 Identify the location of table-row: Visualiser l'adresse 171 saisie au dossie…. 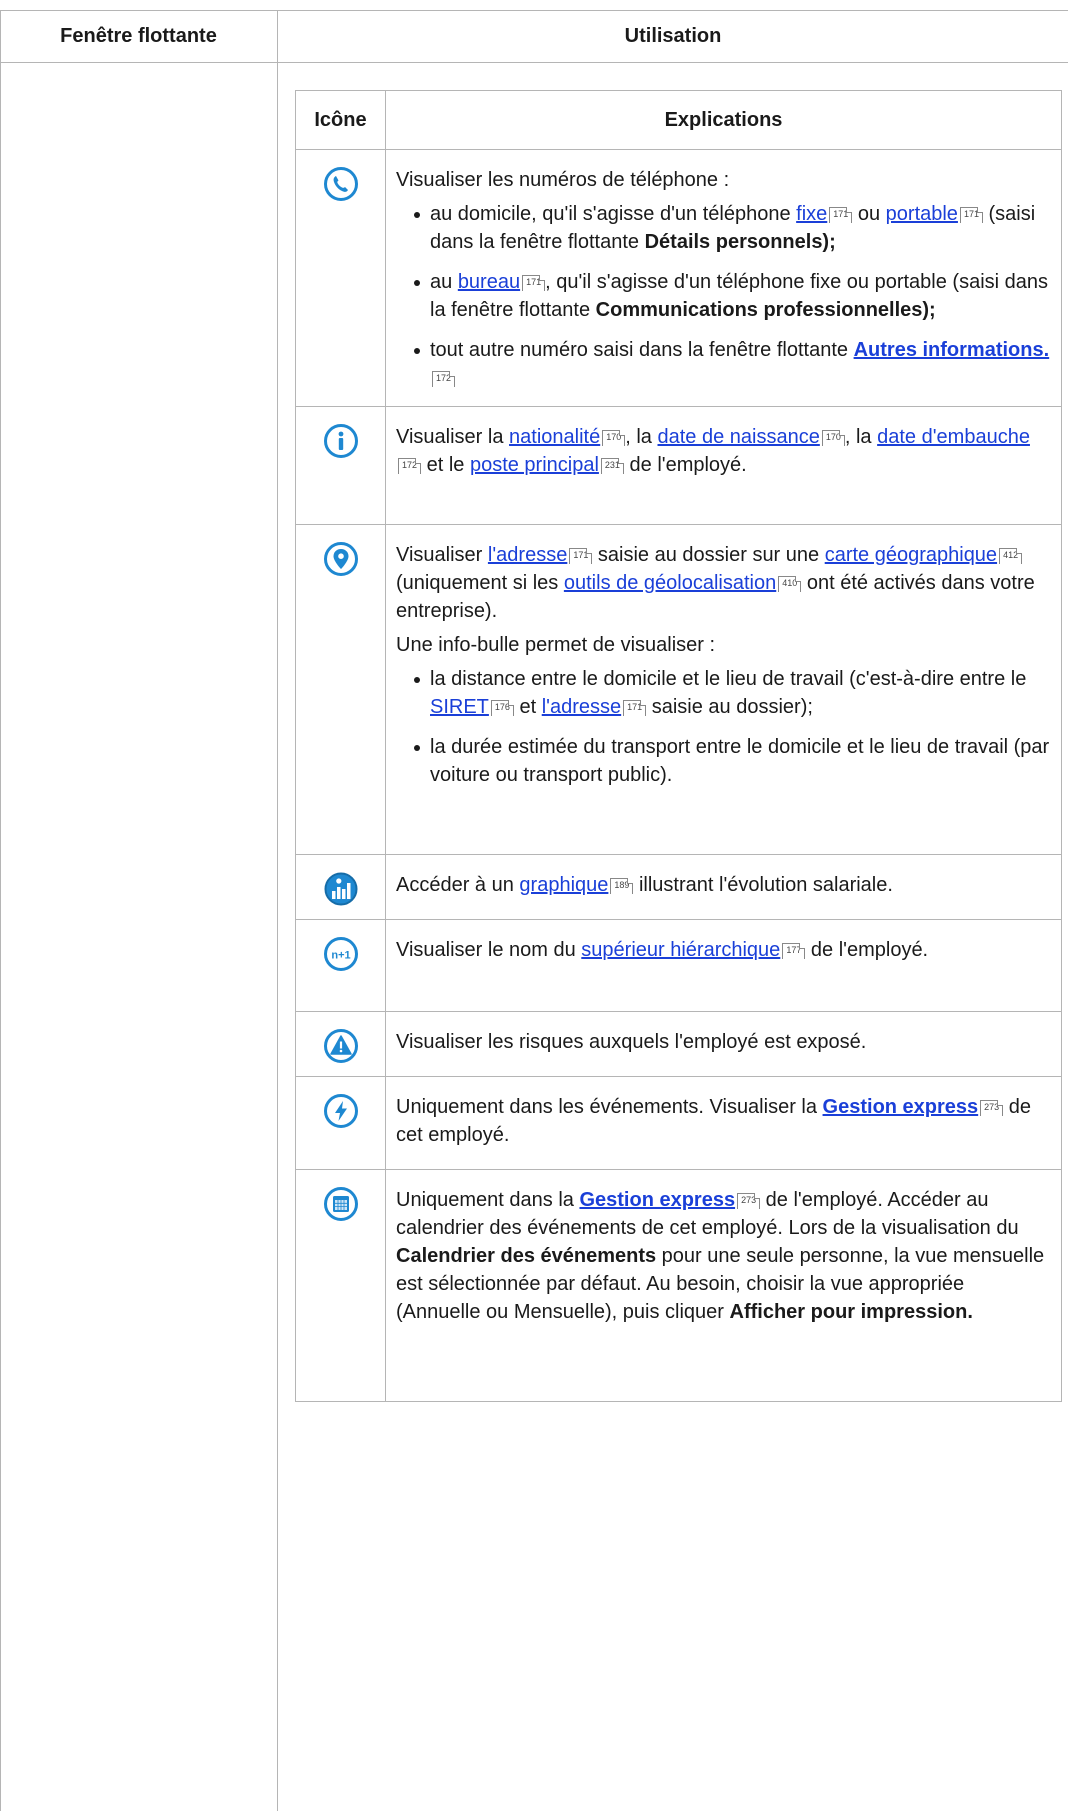
(678, 689).